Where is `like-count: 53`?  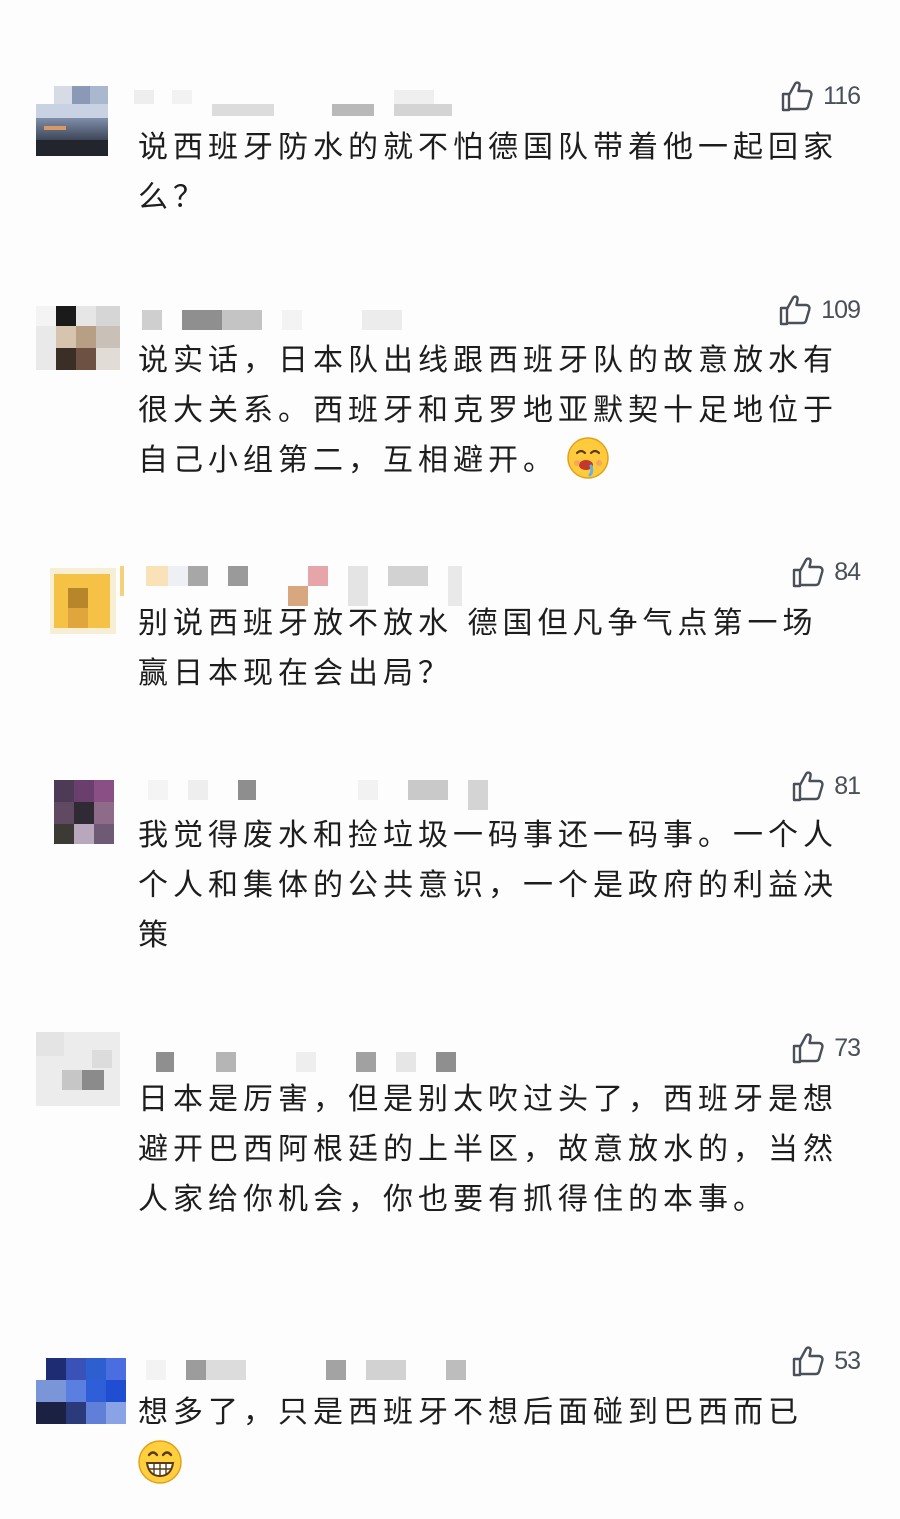
like-count: 53 is located at coordinates (847, 1360).